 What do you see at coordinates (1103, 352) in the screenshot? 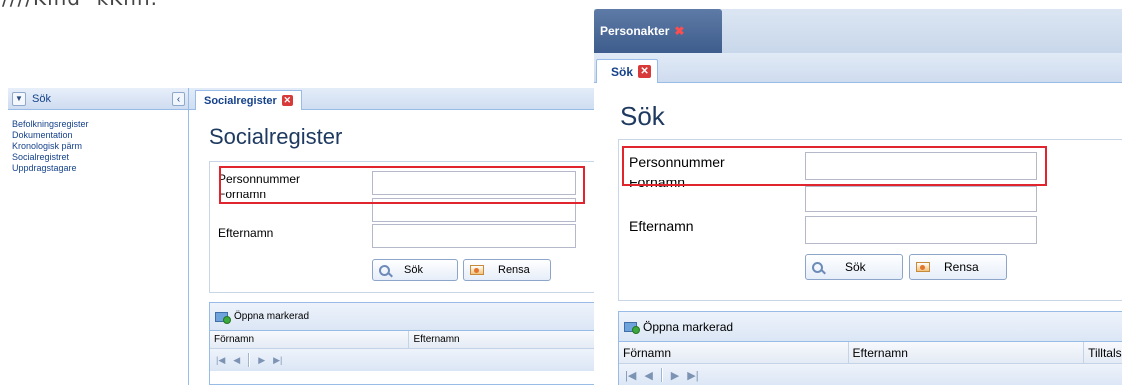
I see `column-tilltals: Tilltals` at bounding box center [1103, 352].